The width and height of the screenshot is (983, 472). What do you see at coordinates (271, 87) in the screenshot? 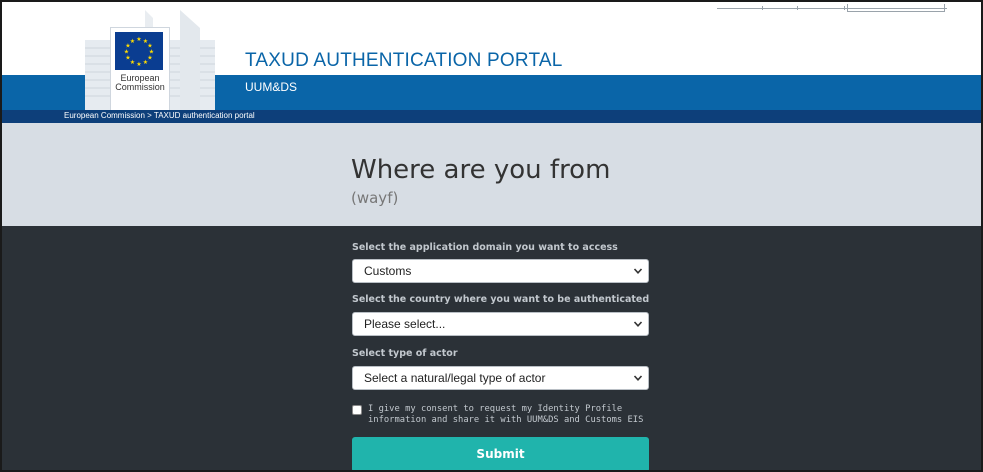
I see `portal-subtitle: UUM&DS` at bounding box center [271, 87].